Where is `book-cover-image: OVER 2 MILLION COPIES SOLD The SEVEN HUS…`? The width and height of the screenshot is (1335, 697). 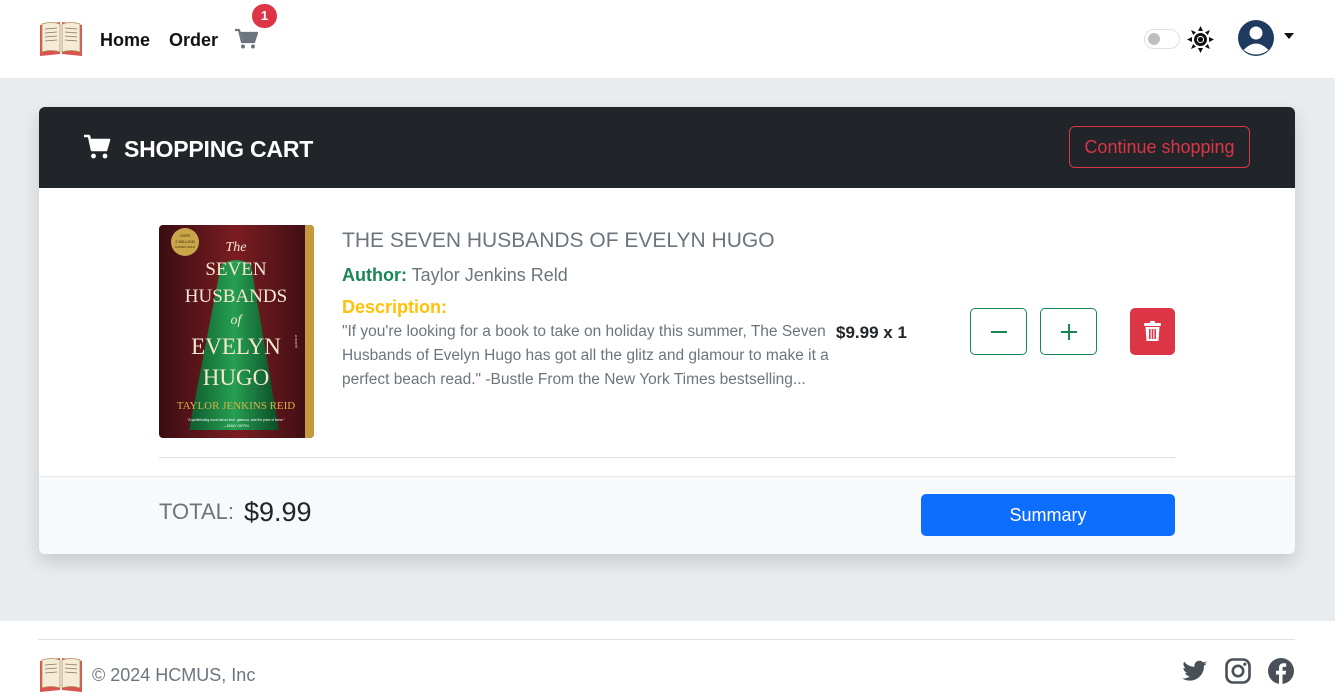
book-cover-image: OVER 2 MILLION COPIES SOLD The SEVEN HUS… is located at coordinates (236, 331).